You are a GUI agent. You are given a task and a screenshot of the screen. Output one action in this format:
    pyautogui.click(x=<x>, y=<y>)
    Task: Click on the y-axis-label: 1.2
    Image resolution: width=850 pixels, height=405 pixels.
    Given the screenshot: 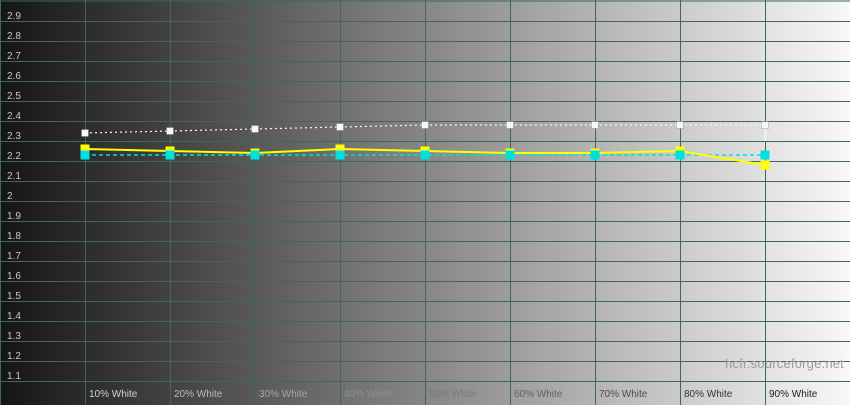 What is the action you would take?
    pyautogui.click(x=14, y=356)
    